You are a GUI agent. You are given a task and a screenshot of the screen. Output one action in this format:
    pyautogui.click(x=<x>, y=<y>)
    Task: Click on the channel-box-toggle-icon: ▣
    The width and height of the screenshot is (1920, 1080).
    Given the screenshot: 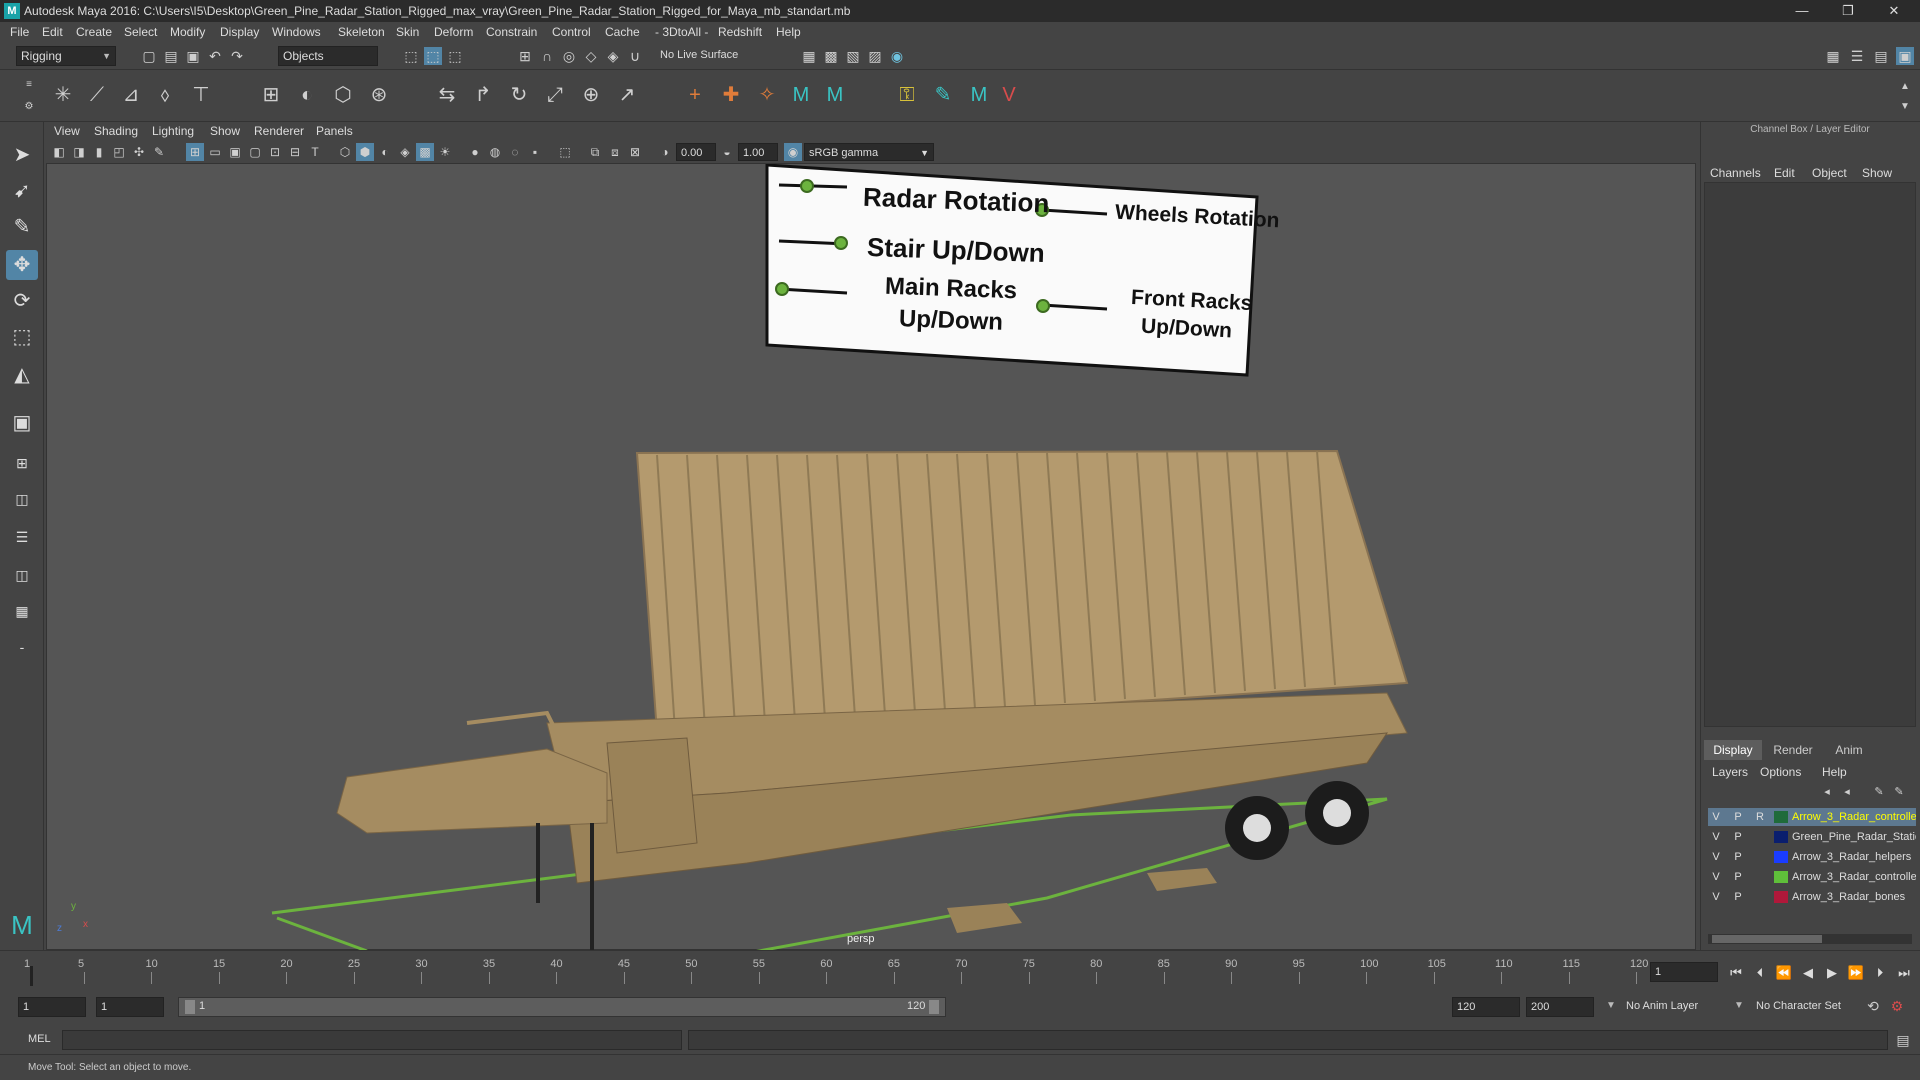 What is the action you would take?
    pyautogui.click(x=1905, y=56)
    